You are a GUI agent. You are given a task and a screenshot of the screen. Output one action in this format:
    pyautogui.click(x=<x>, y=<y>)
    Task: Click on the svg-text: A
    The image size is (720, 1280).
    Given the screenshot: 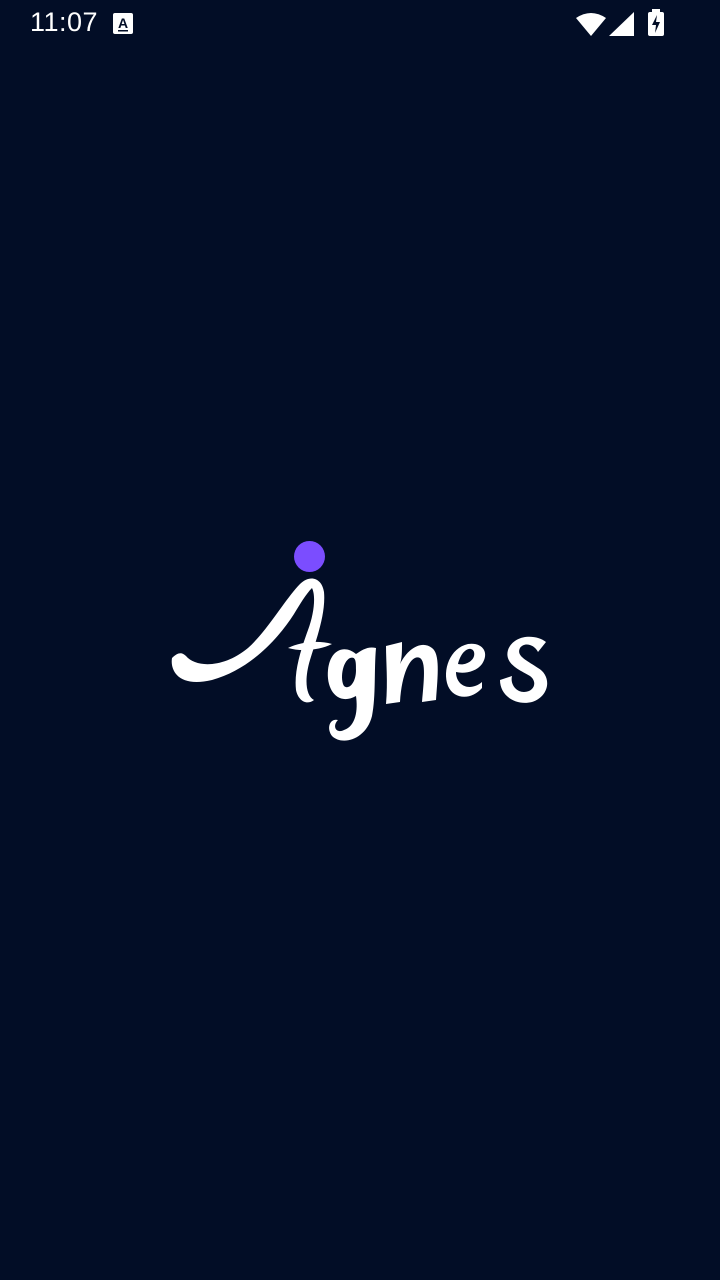 What is the action you would take?
    pyautogui.click(x=123, y=23)
    